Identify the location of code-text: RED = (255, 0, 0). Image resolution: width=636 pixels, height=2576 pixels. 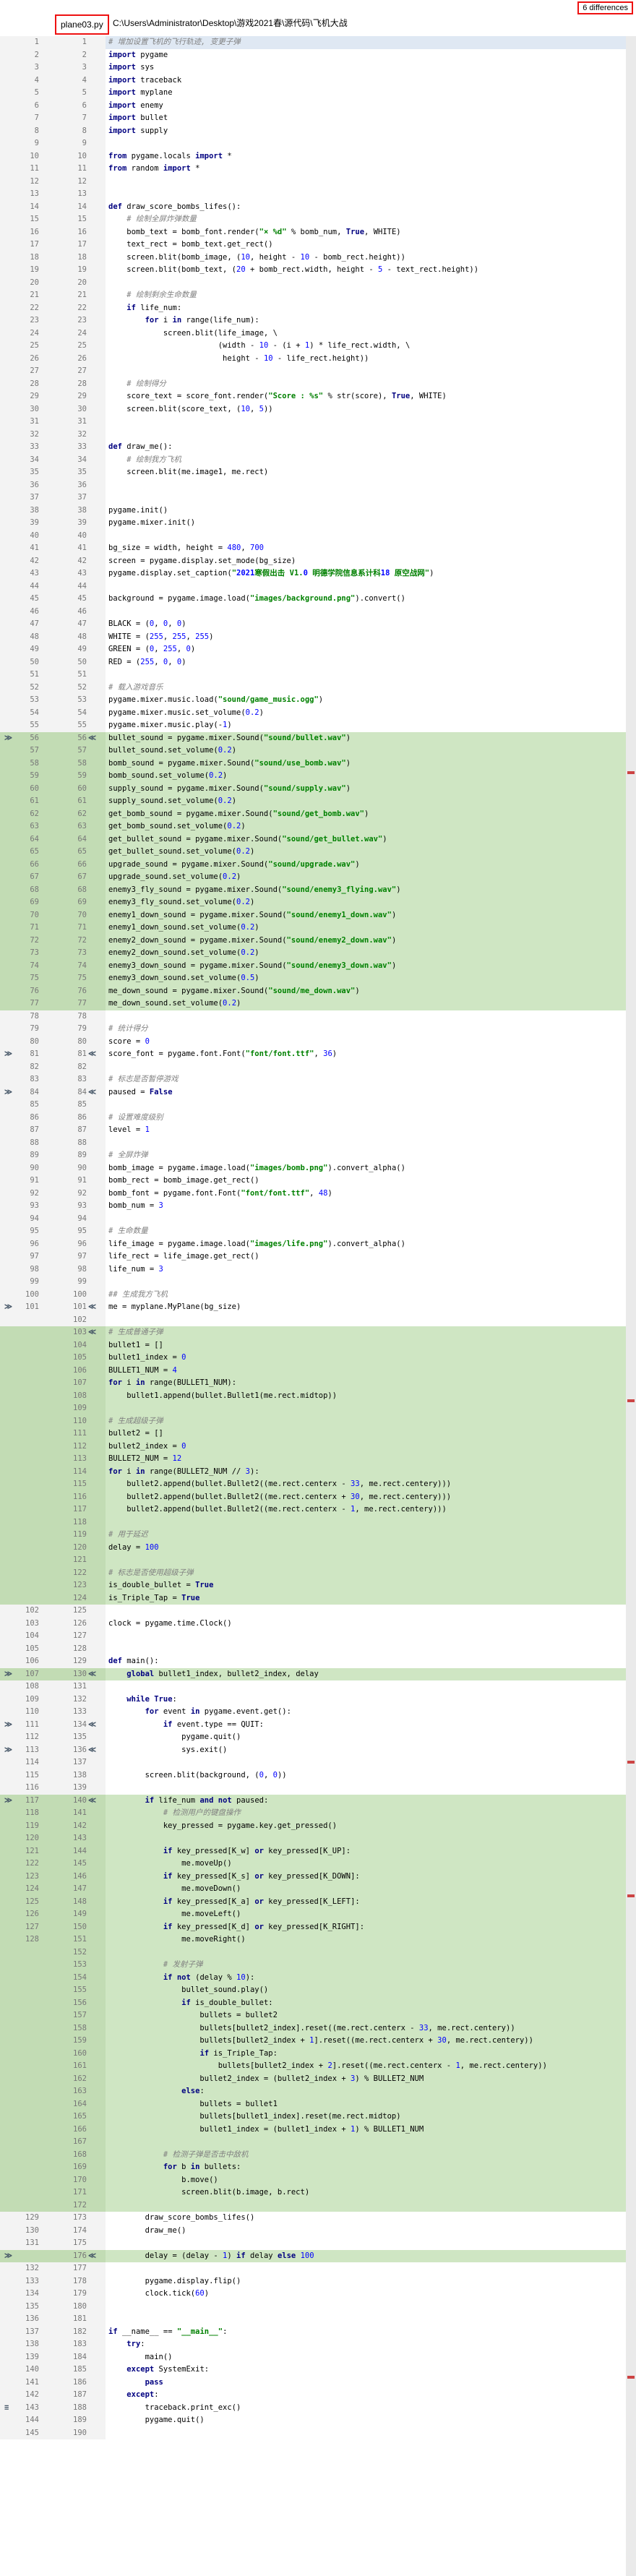
(365, 662).